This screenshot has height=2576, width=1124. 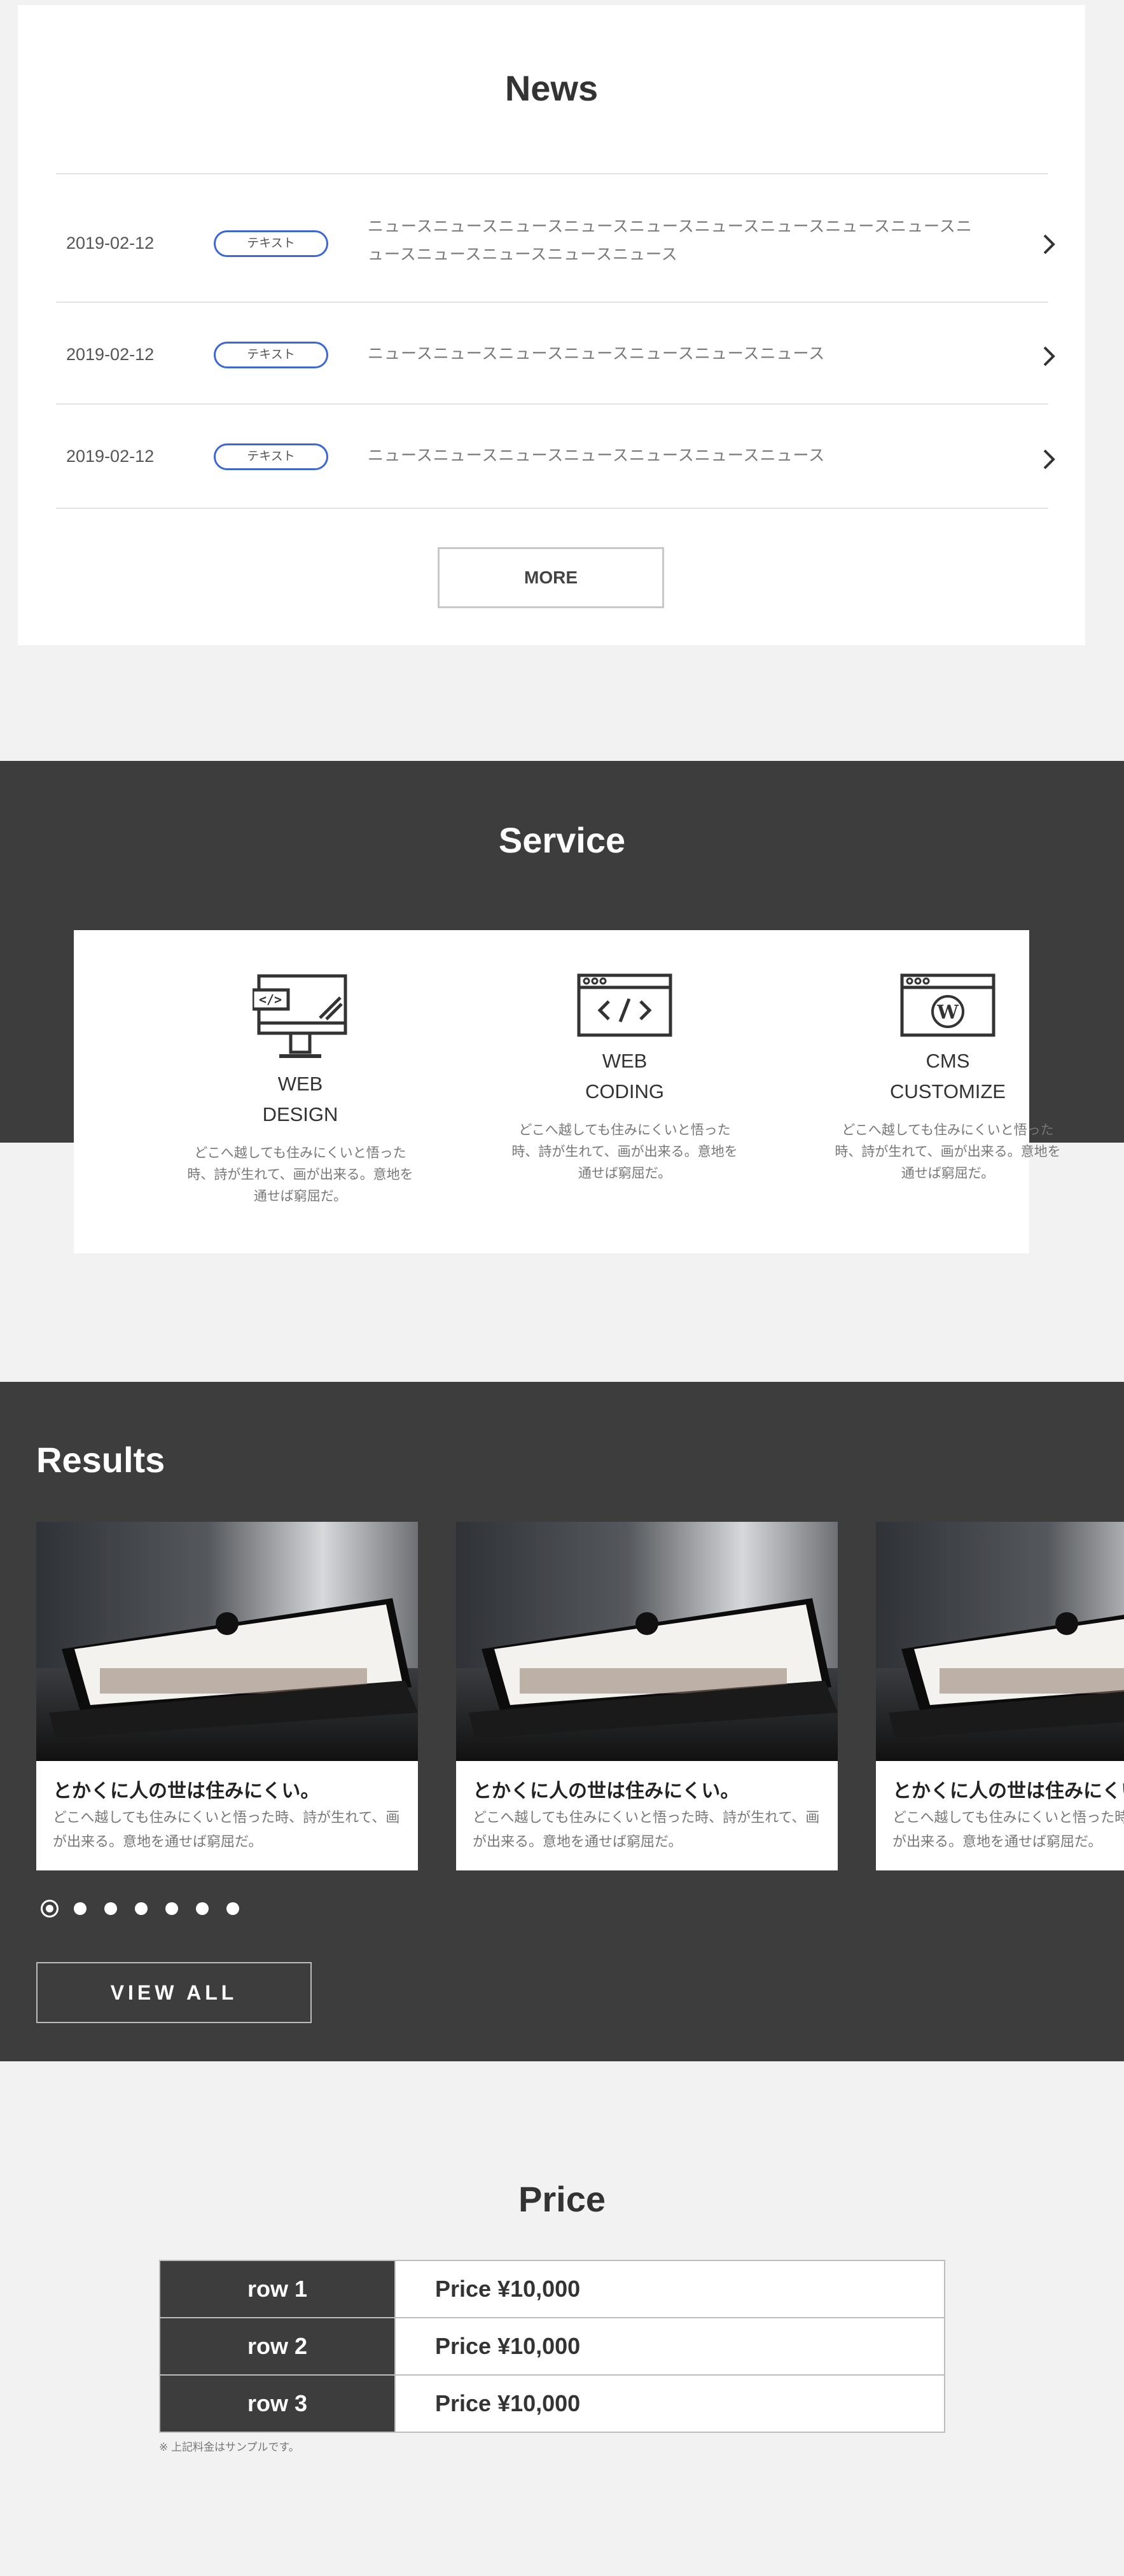 What do you see at coordinates (100, 1460) in the screenshot?
I see `results-title: Results` at bounding box center [100, 1460].